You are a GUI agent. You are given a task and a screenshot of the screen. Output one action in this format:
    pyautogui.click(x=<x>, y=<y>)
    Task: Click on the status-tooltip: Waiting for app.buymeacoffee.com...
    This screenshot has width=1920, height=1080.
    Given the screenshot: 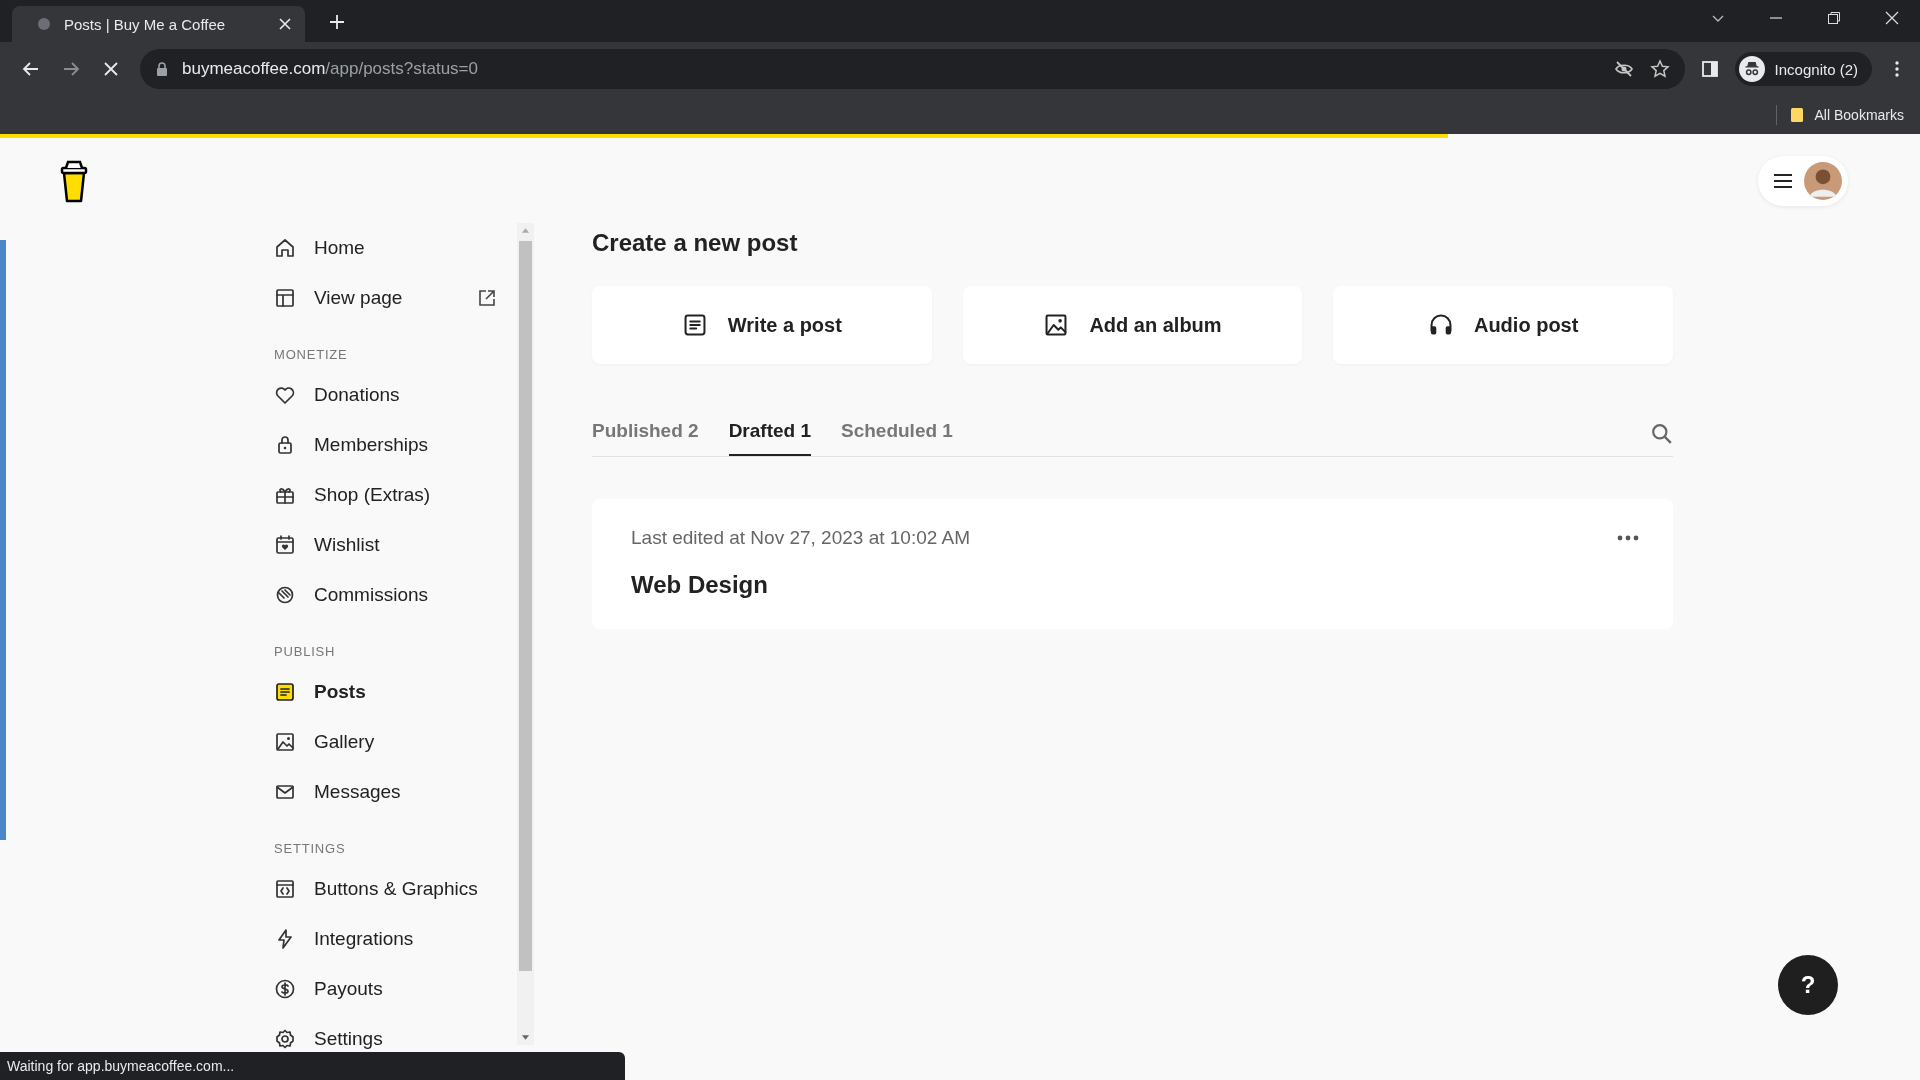 What is the action you would take?
    pyautogui.click(x=312, y=1066)
    